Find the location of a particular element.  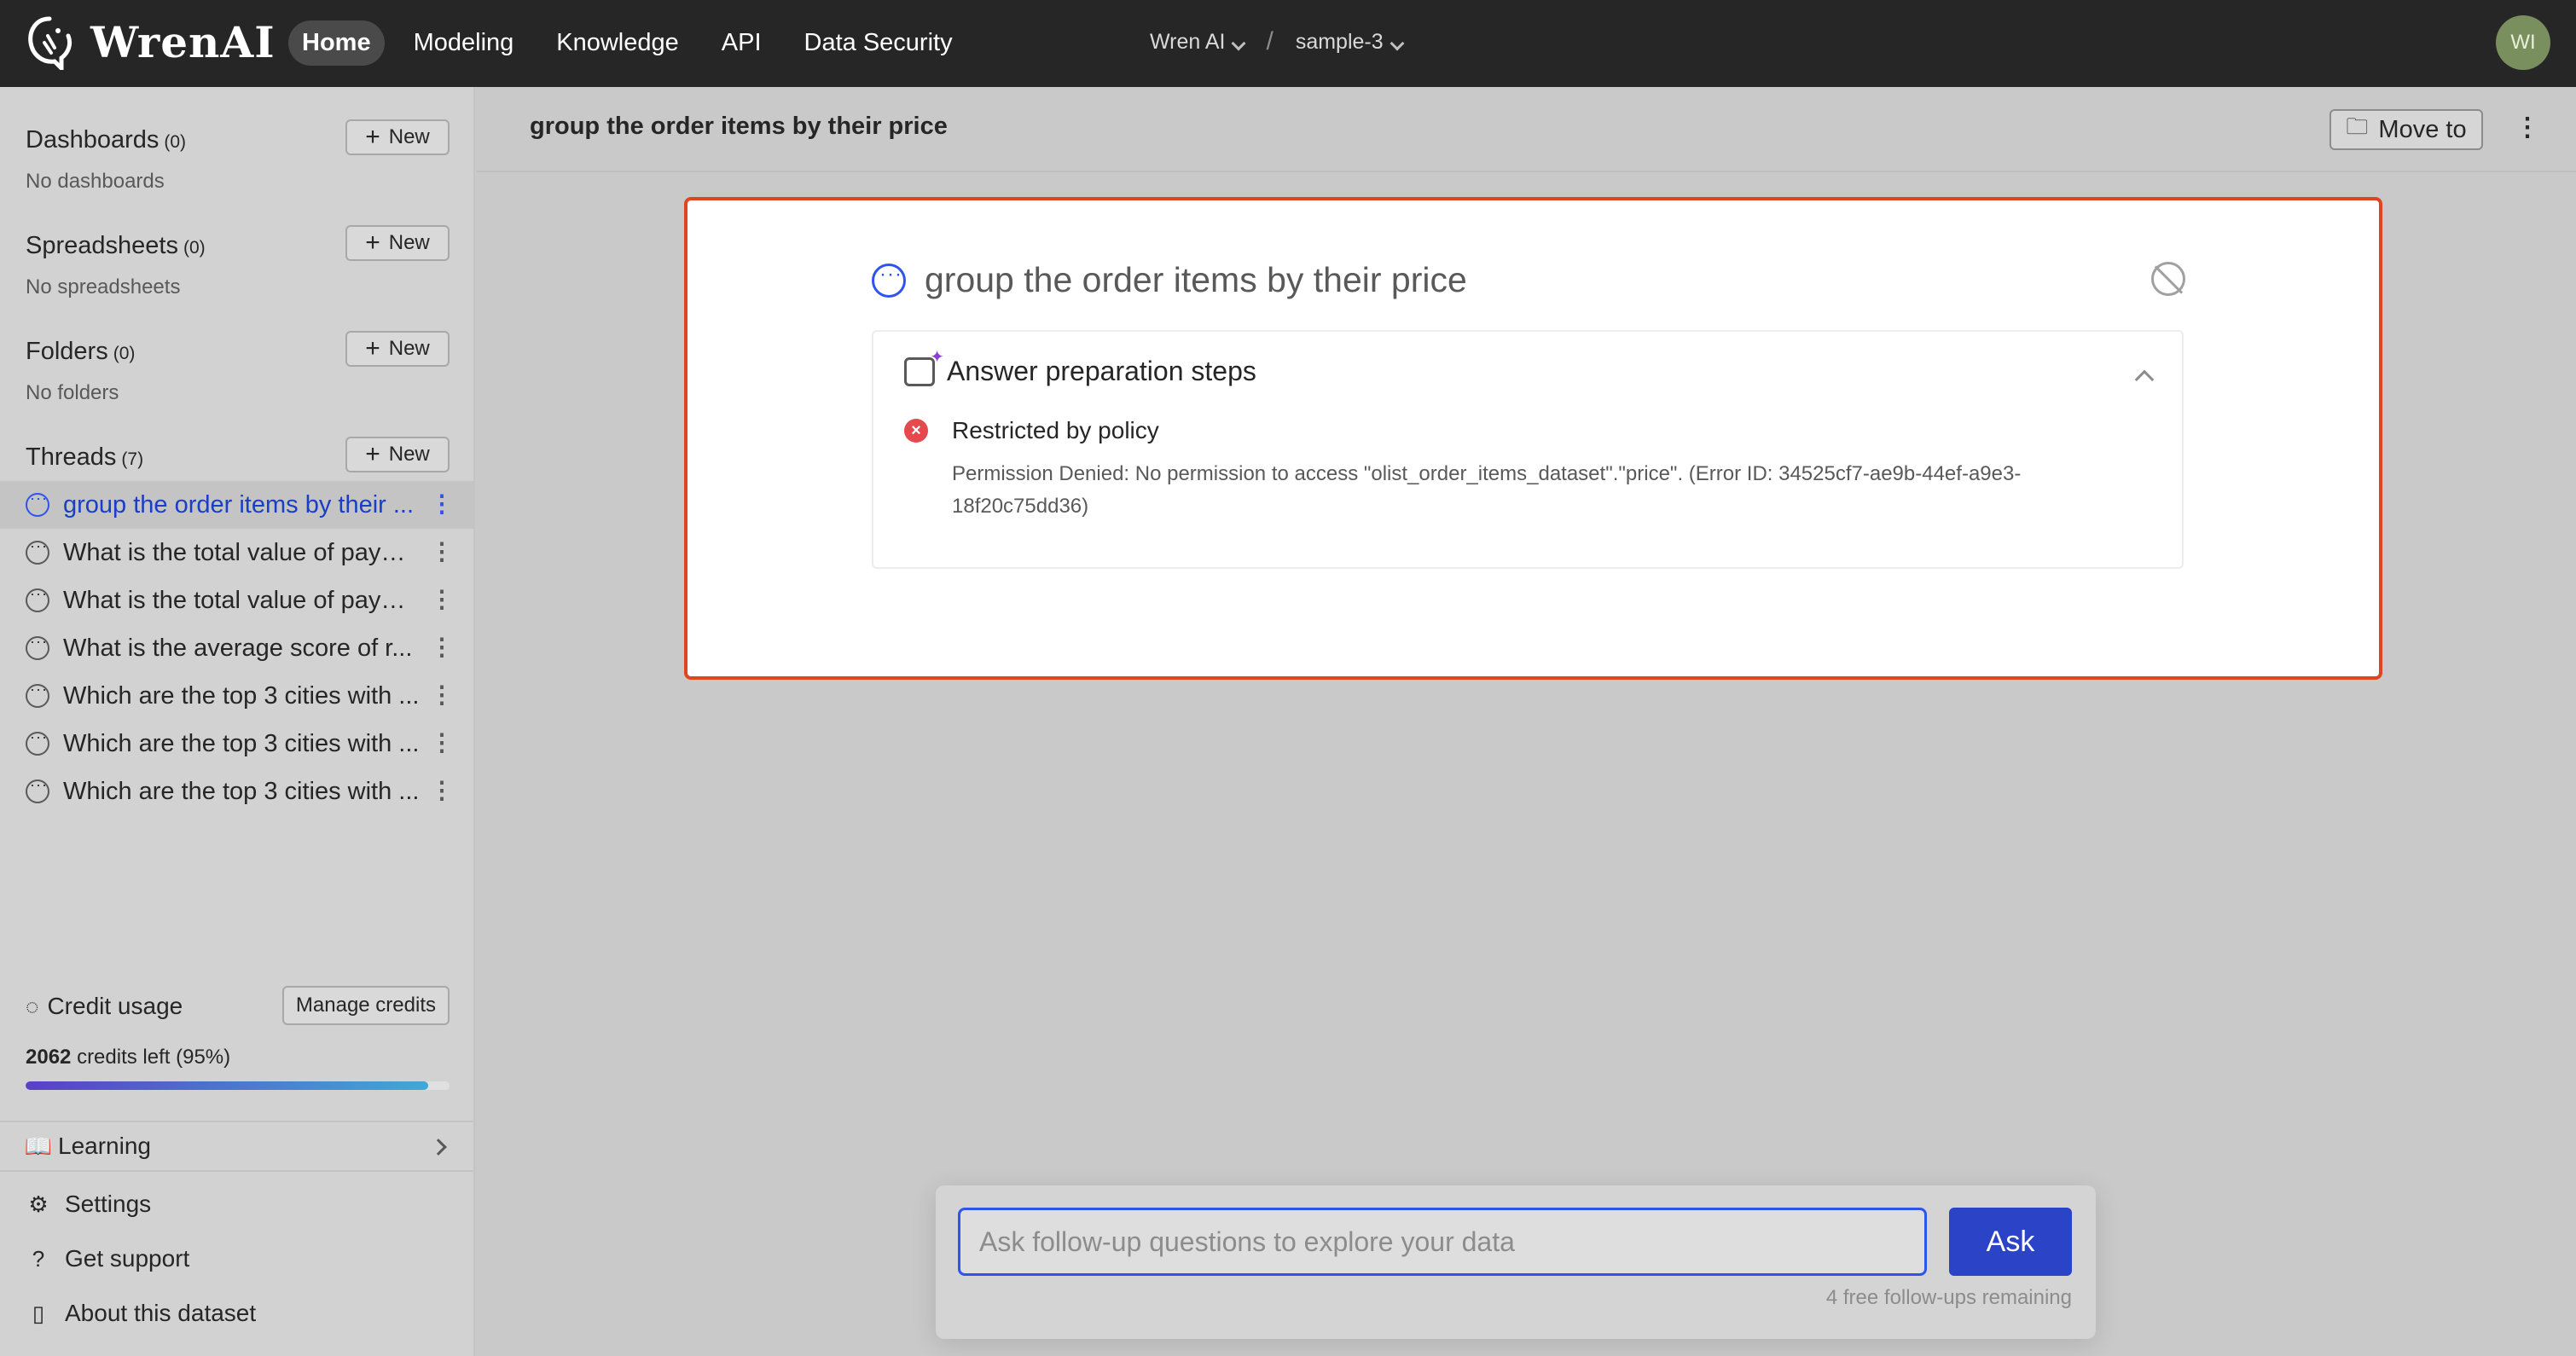

nav-knowledge: Knowledge is located at coordinates (617, 43).